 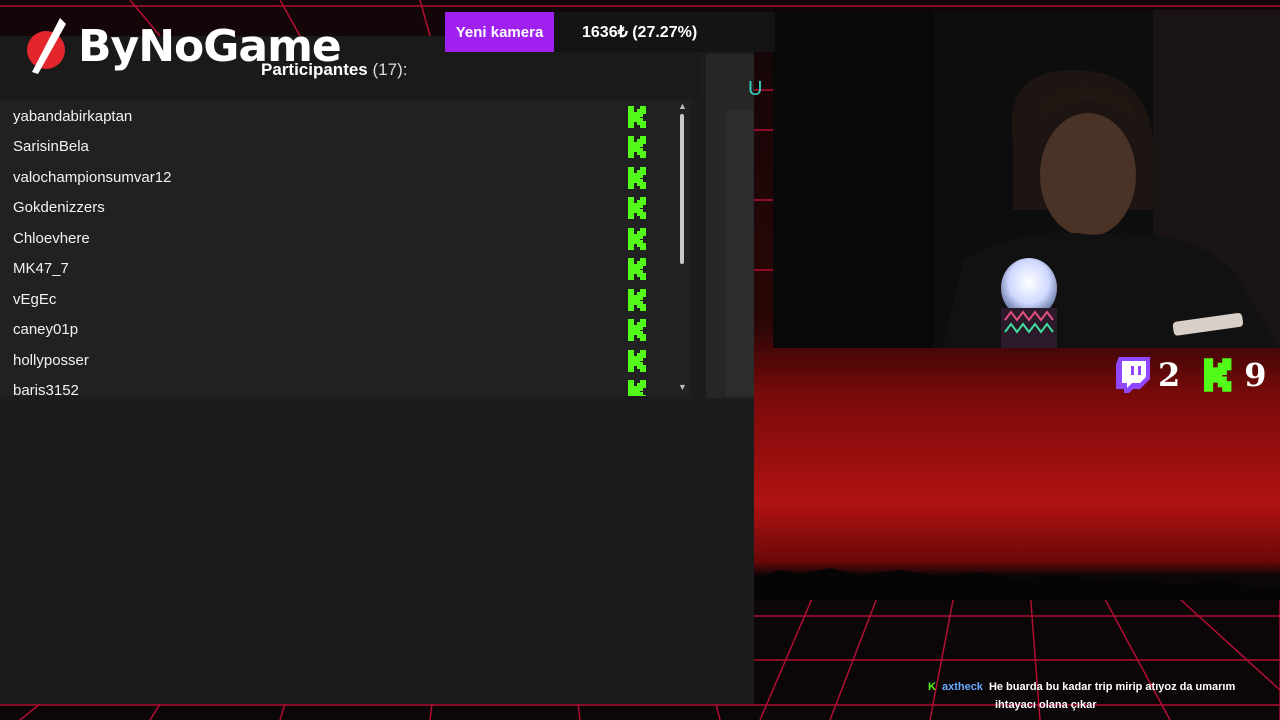 What do you see at coordinates (35, 299) in the screenshot?
I see `participant-name: vEgEc` at bounding box center [35, 299].